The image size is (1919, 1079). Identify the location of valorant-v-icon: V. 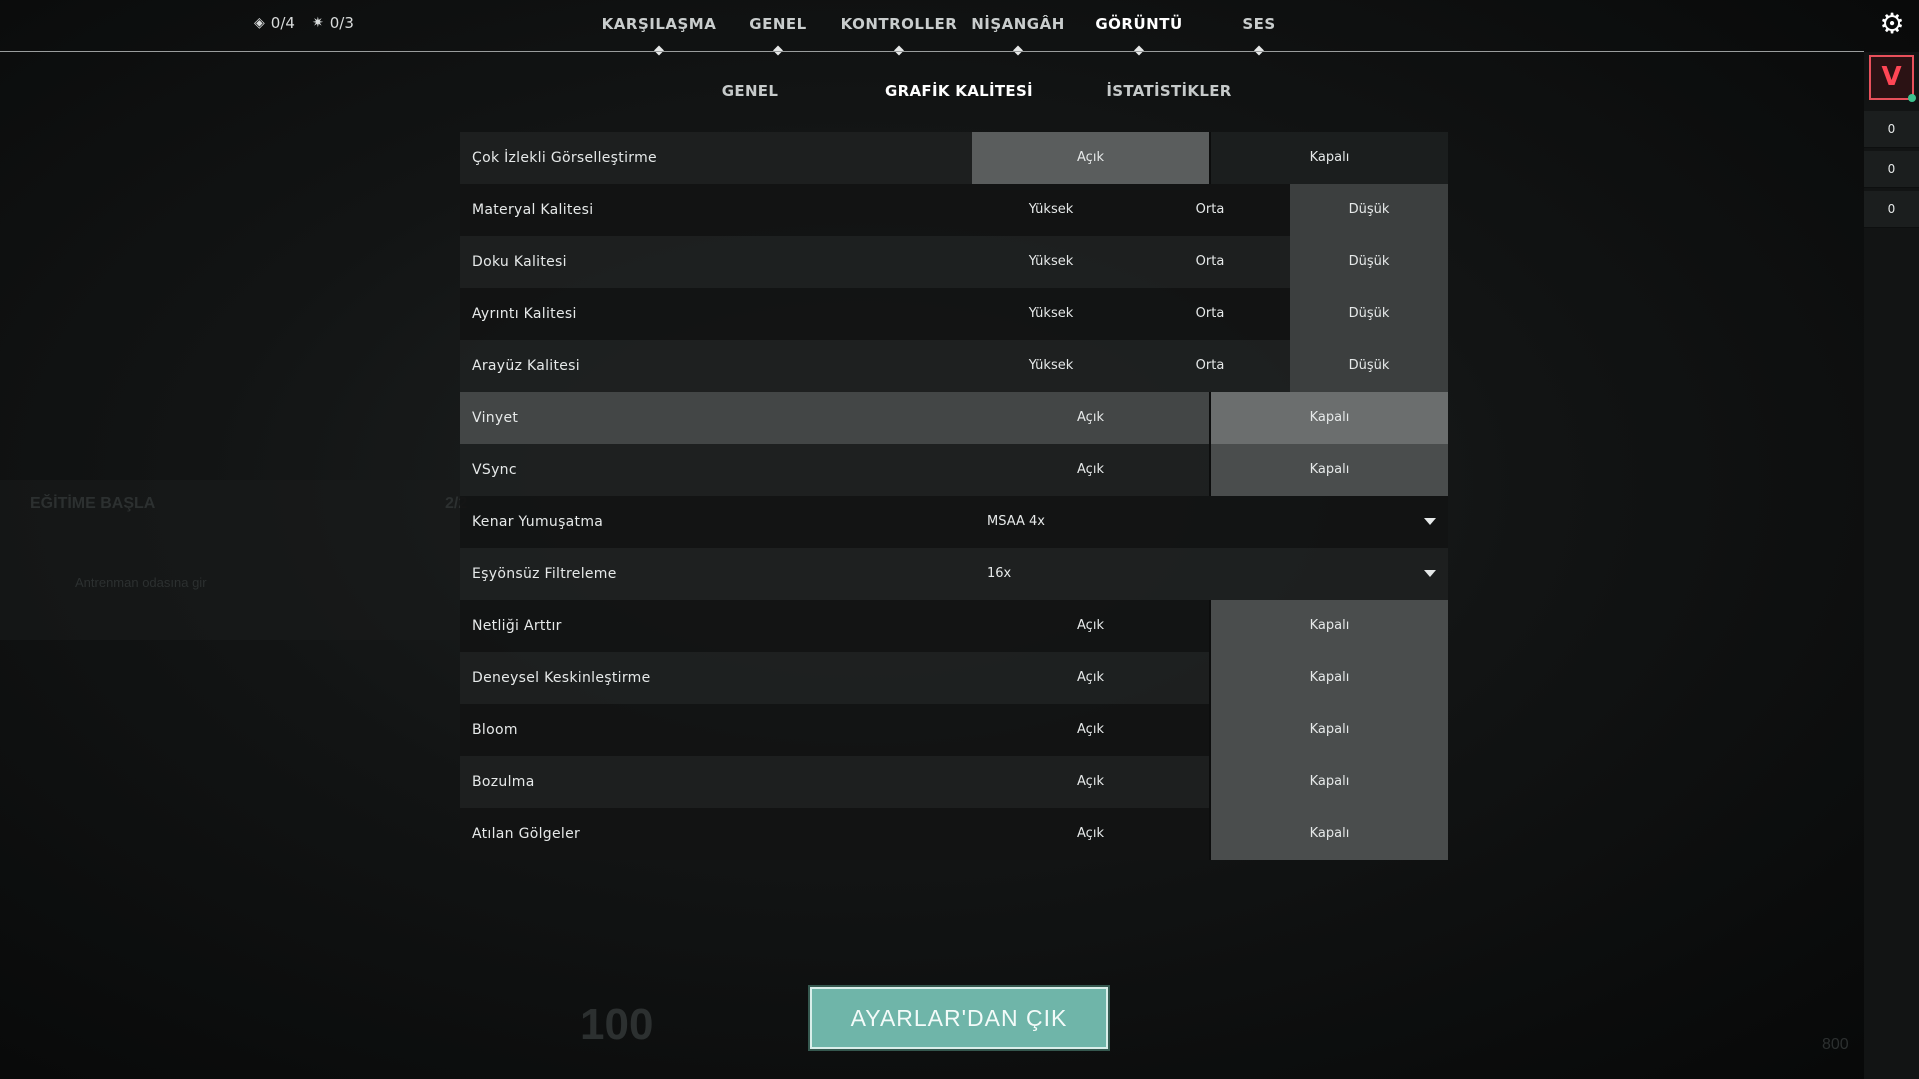
(1891, 77).